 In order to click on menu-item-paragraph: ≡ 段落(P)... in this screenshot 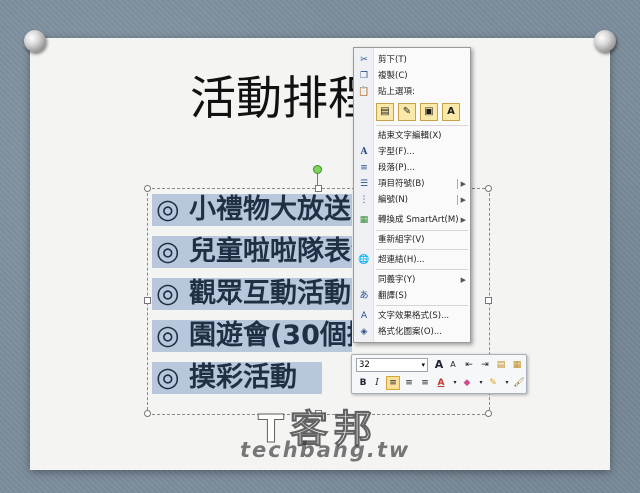, I will do `click(412, 168)`.